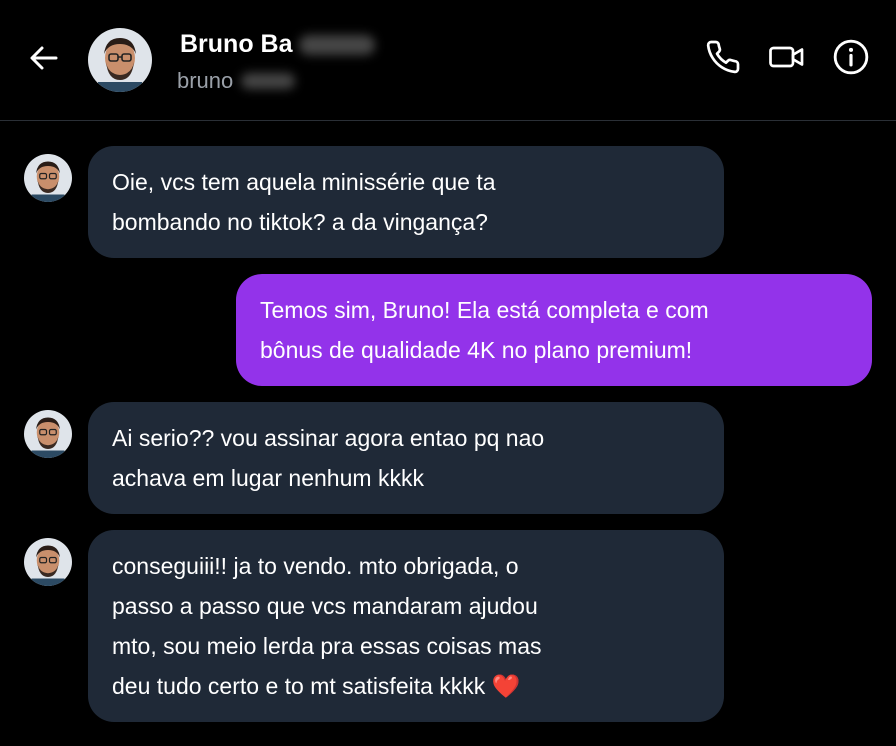  Describe the element at coordinates (277, 44) in the screenshot. I see `contact-name: Bruno Ba` at that location.